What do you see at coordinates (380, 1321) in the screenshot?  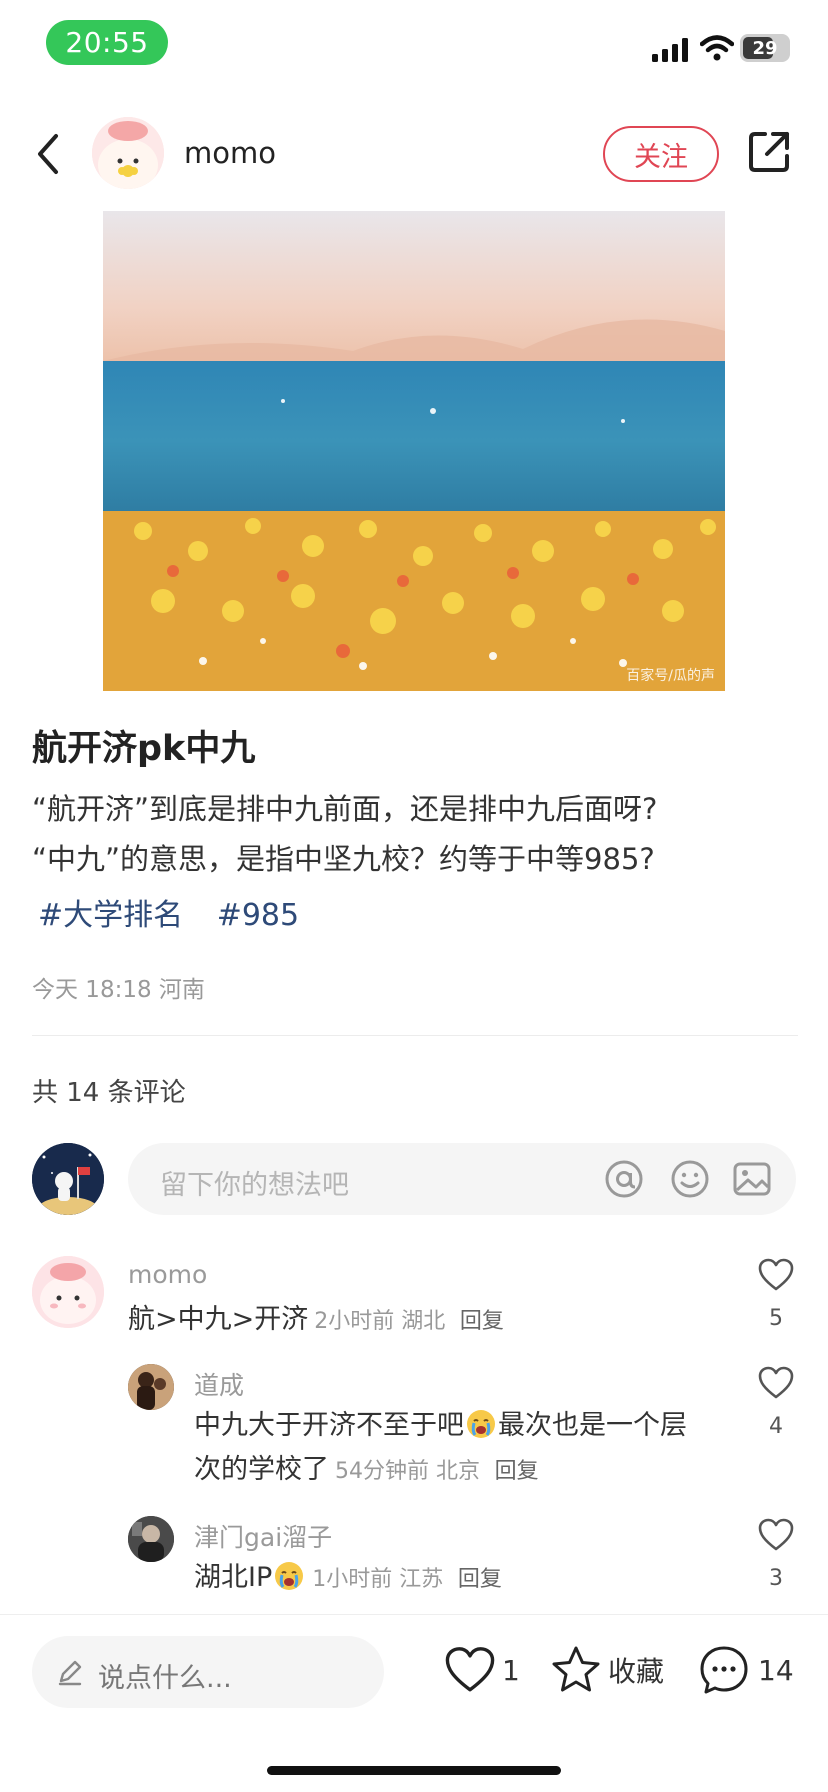 I see `comment-meta: 2小时前 湖北` at bounding box center [380, 1321].